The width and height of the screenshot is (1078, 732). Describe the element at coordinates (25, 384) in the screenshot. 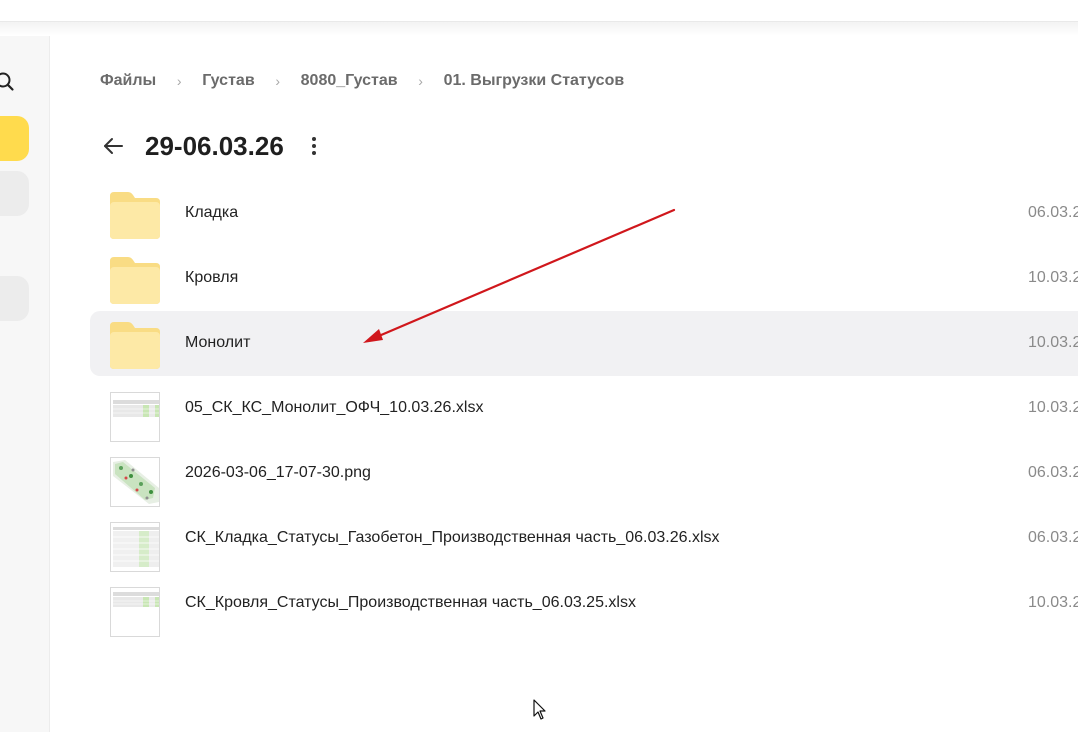

I see `sidebar` at that location.